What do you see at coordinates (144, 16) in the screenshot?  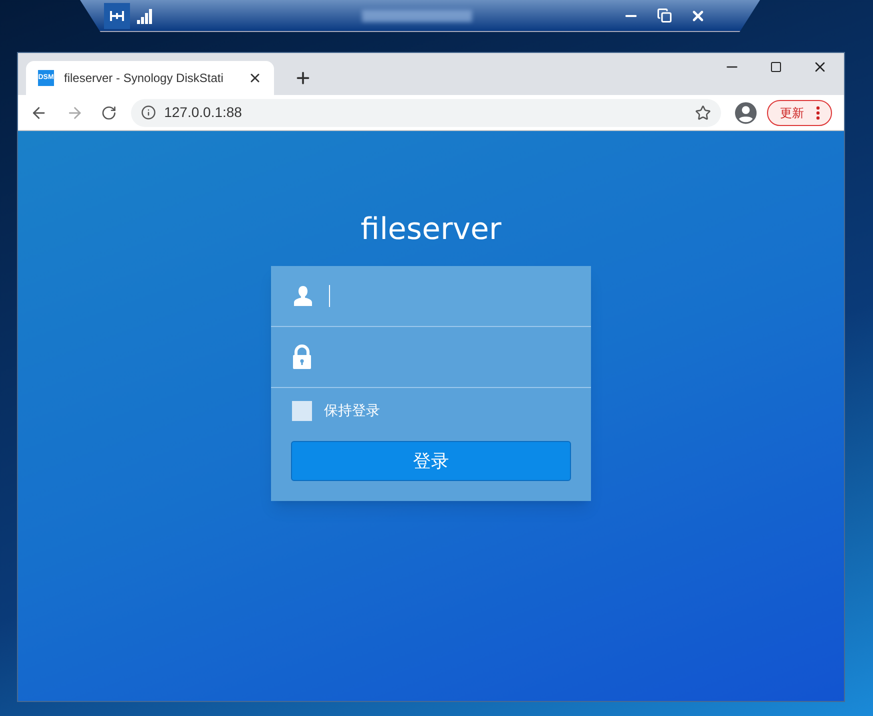 I see `signal-icon` at bounding box center [144, 16].